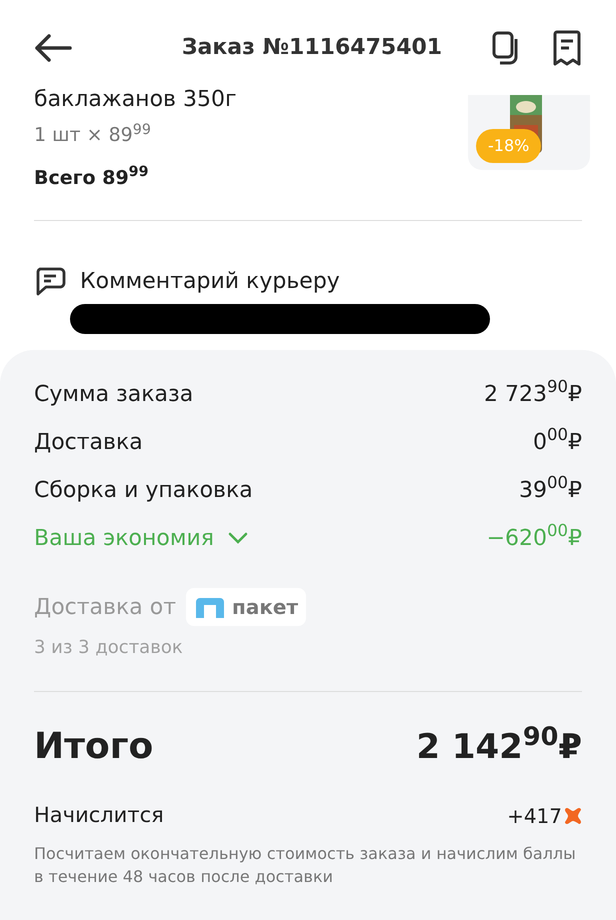 This screenshot has width=616, height=920. What do you see at coordinates (534, 816) in the screenshot?
I see `bonus-value: +417` at bounding box center [534, 816].